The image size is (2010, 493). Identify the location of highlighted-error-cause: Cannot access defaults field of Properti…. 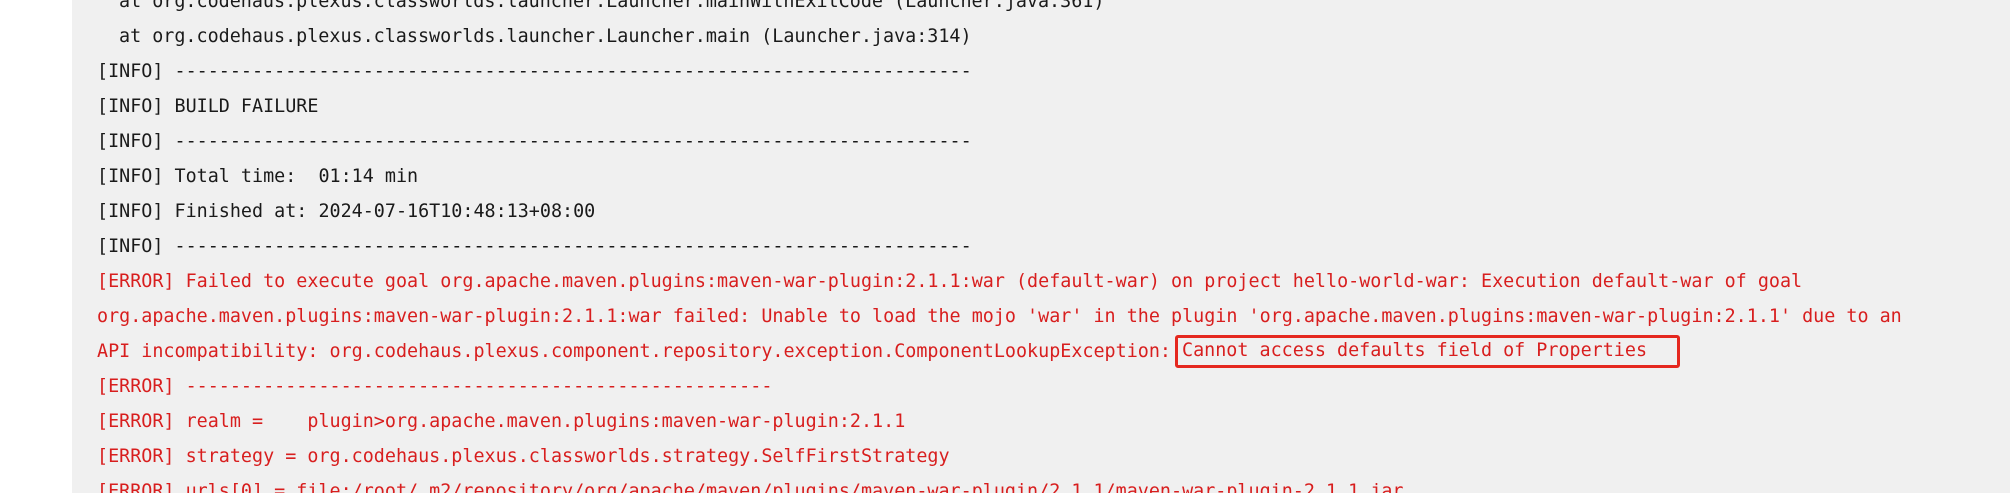
(1428, 351).